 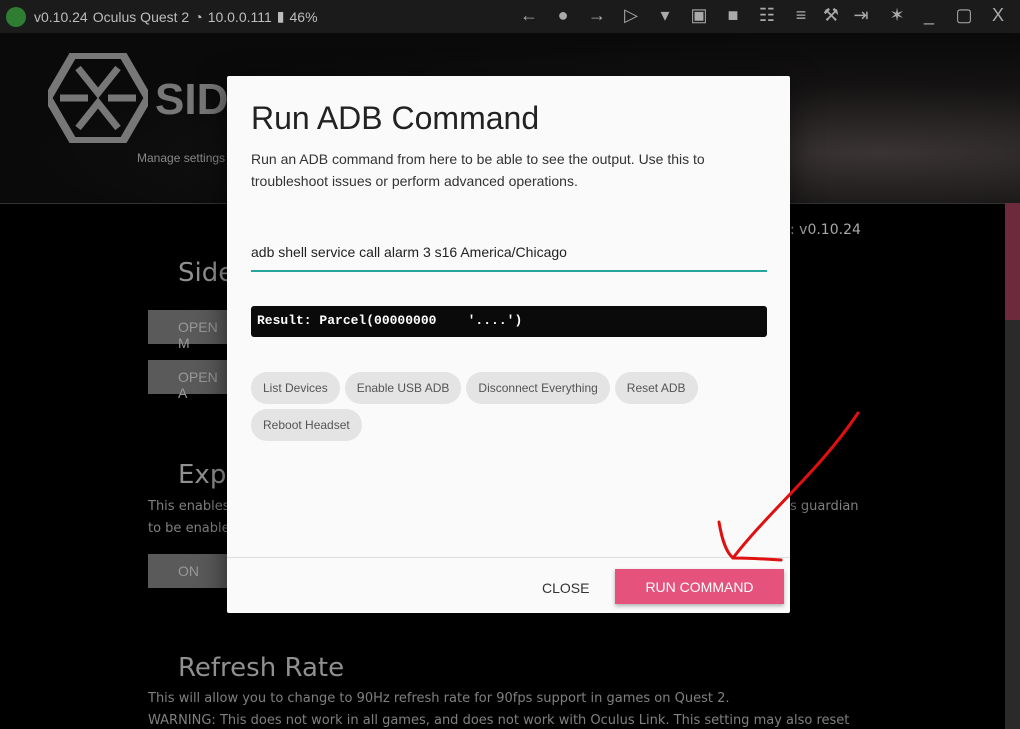 What do you see at coordinates (206, 273) in the screenshot?
I see `section-heading: Side` at bounding box center [206, 273].